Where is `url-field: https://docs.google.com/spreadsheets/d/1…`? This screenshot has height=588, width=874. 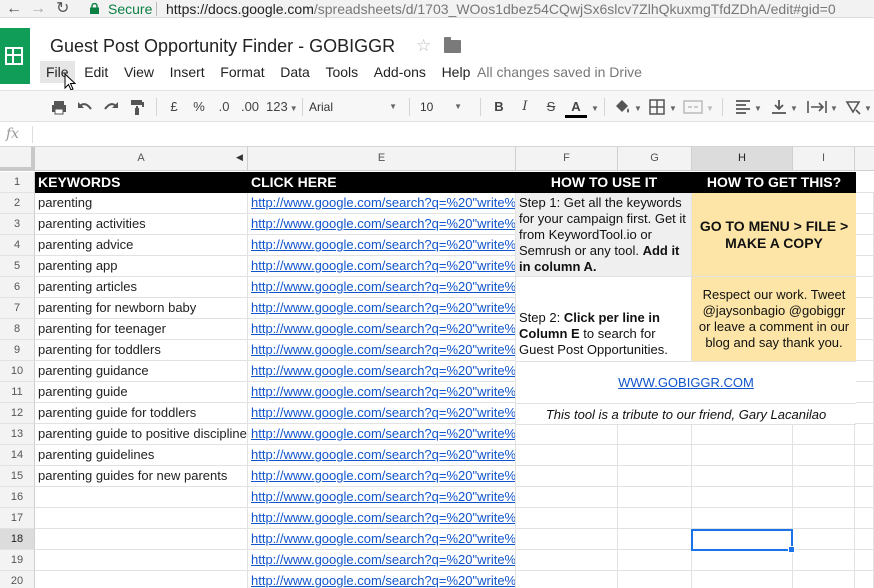
url-field: https://docs.google.com/spreadsheets/d/1… is located at coordinates (501, 9).